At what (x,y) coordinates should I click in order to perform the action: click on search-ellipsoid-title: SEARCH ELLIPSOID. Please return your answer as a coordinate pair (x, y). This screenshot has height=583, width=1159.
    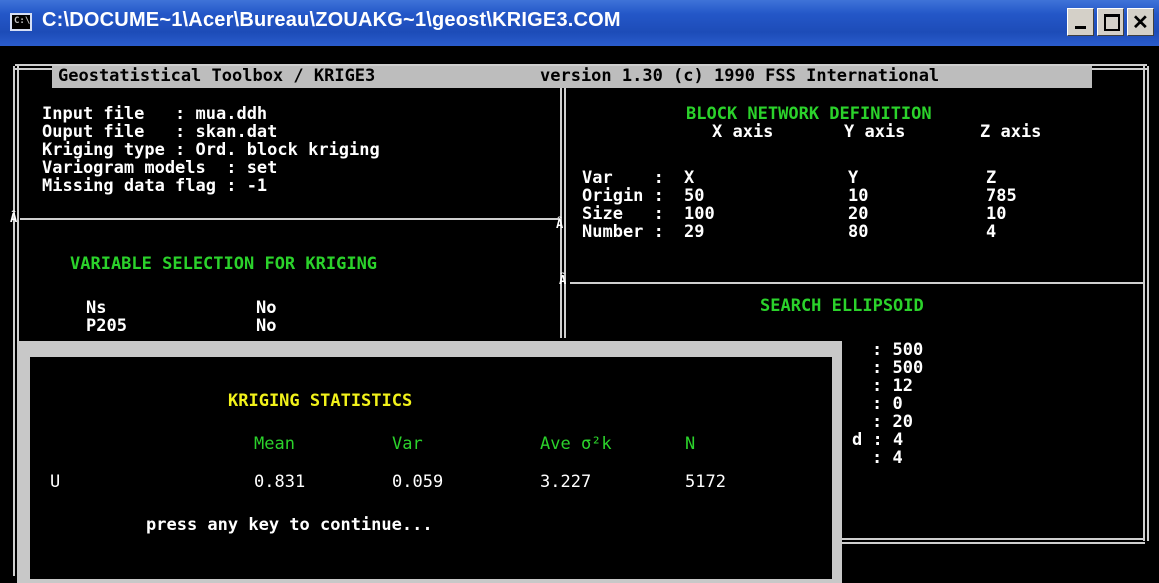
    Looking at the image, I should click on (842, 306).